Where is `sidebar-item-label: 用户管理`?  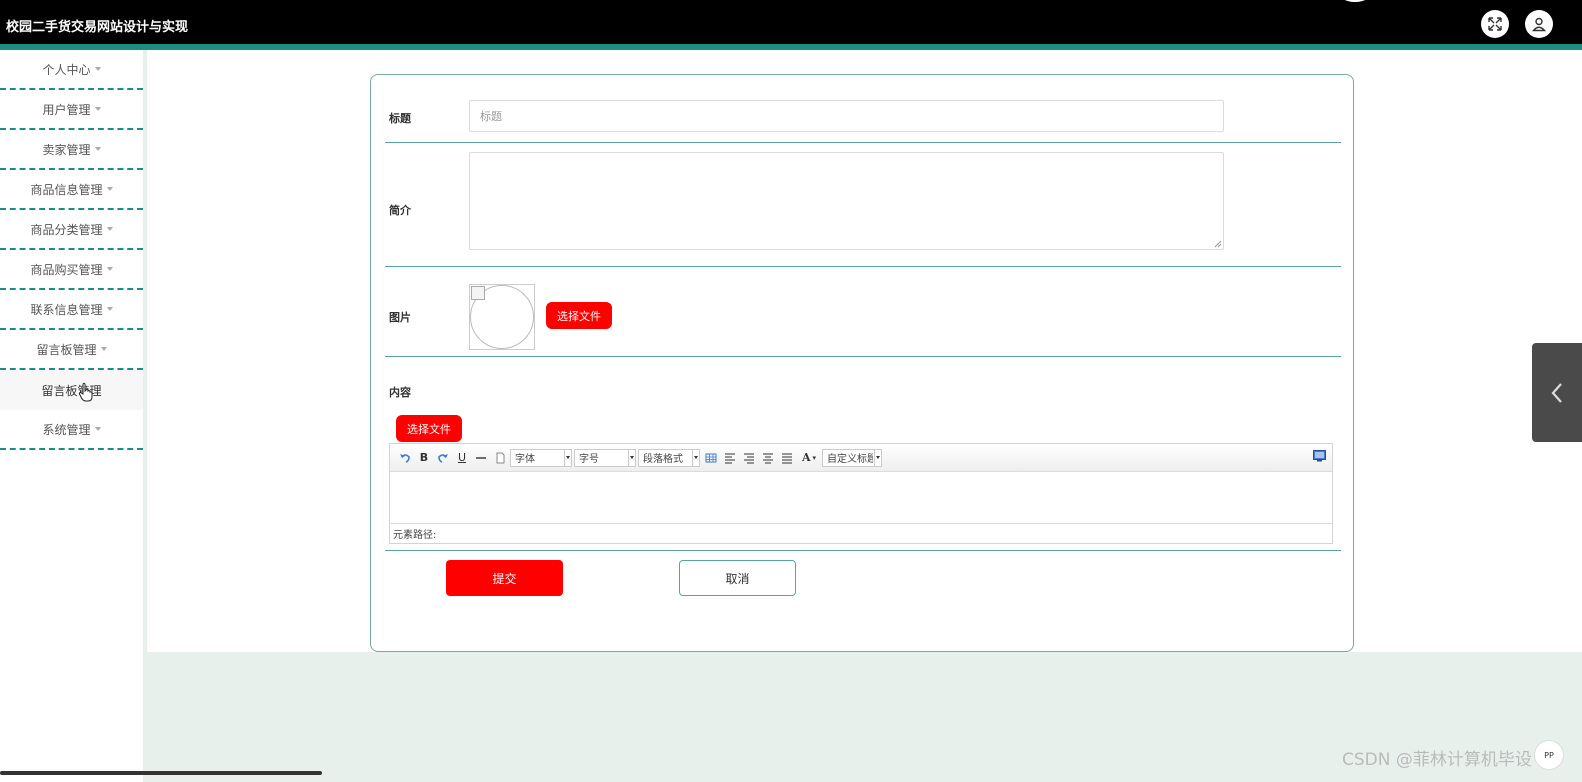
sidebar-item-label: 用户管理 is located at coordinates (66, 109).